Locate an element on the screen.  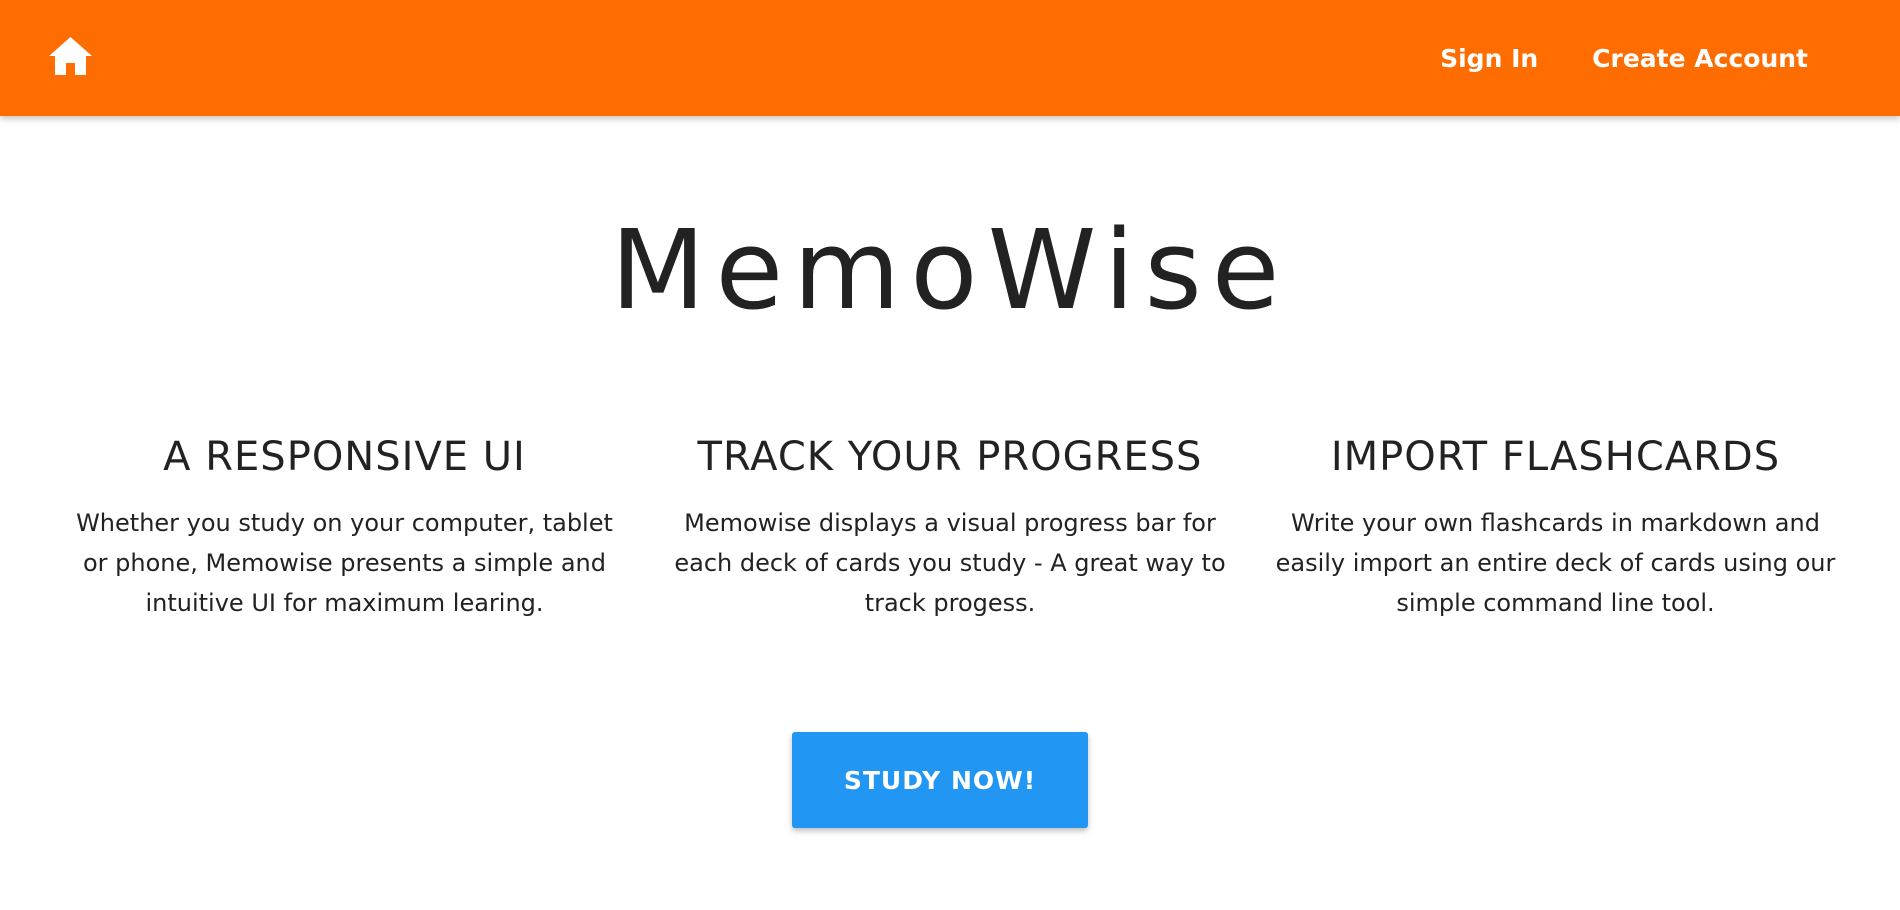
top-navbar: Sign In Create Account is located at coordinates (950, 58).